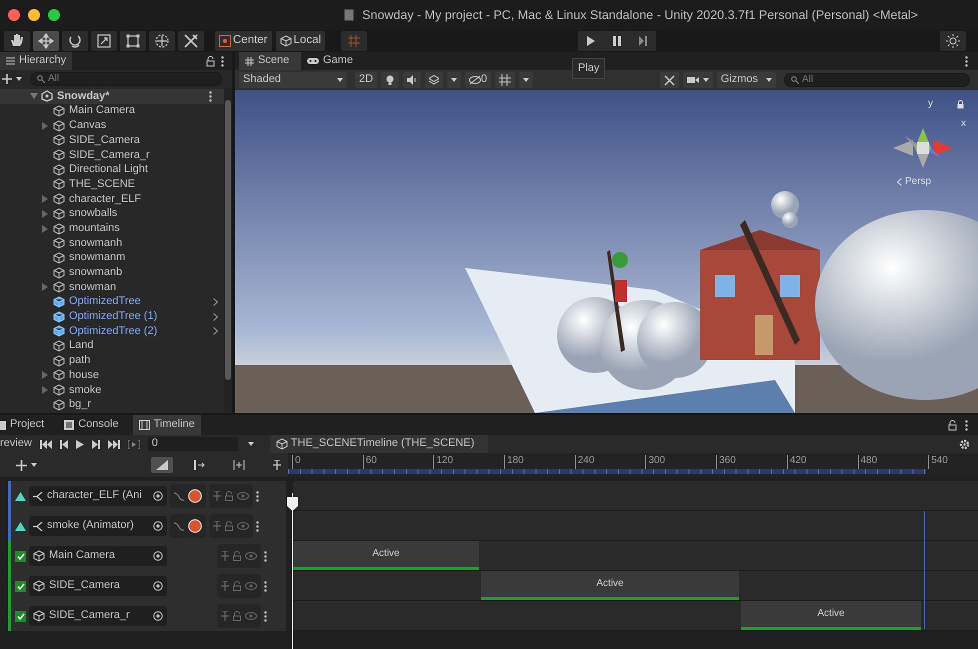  Describe the element at coordinates (109, 155) in the screenshot. I see `hierarchy-item: SIDE_Camera_r` at that location.